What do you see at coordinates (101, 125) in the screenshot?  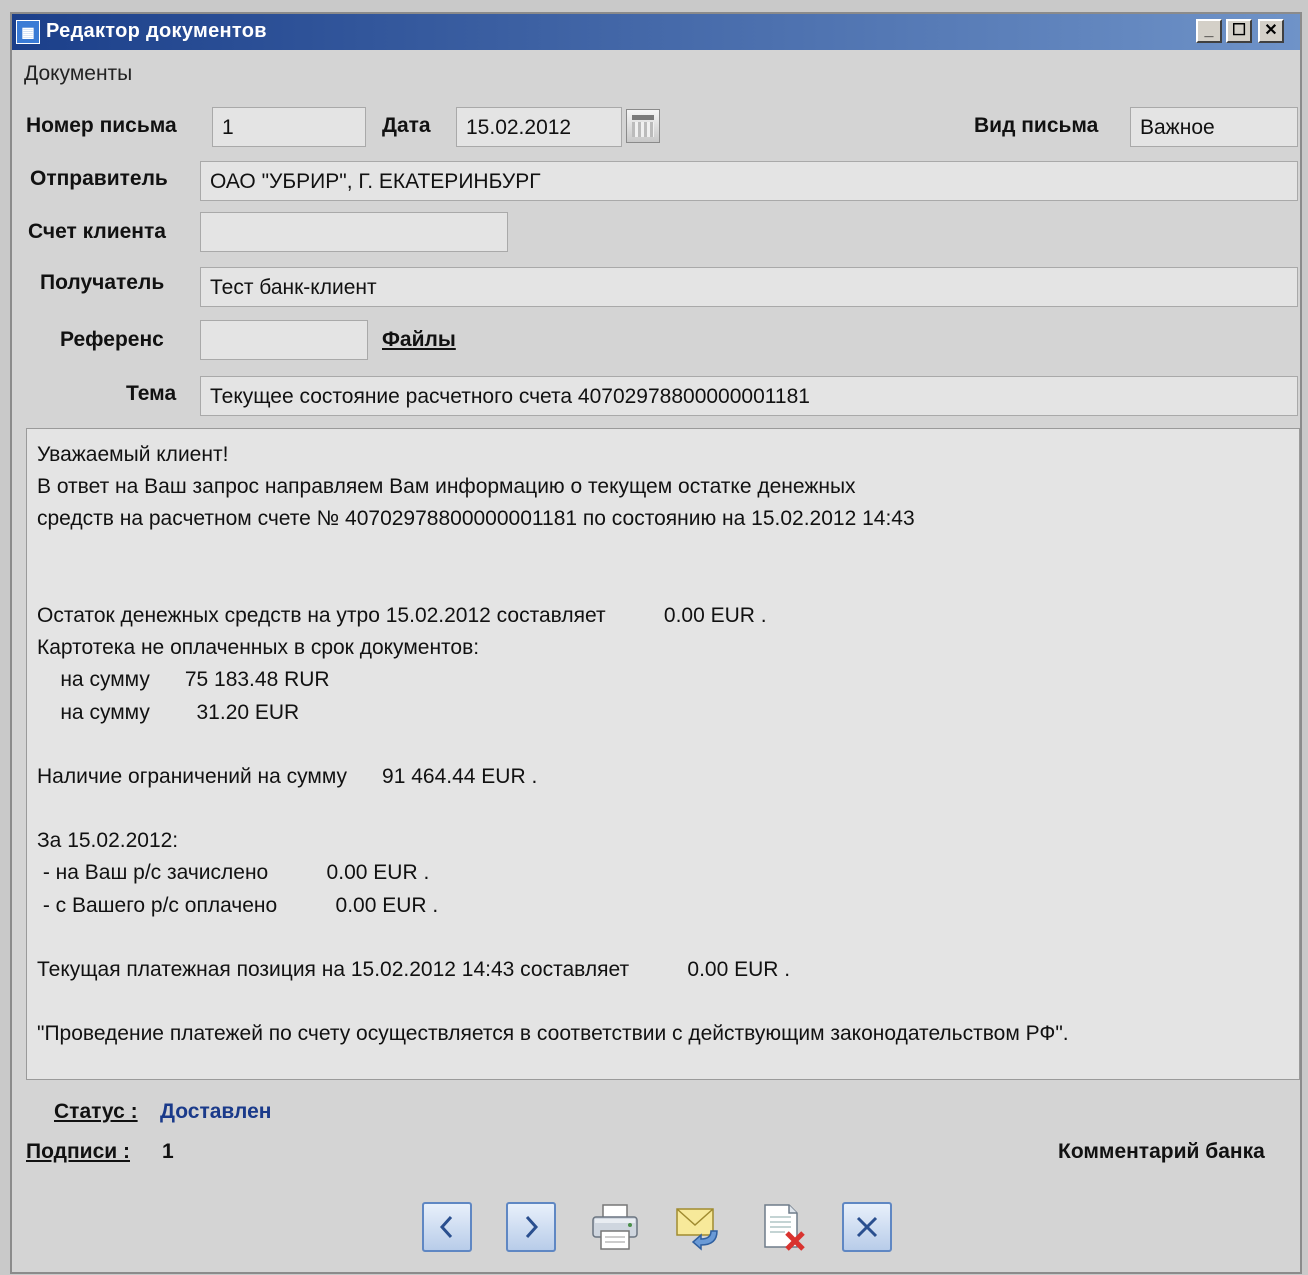 I see `letter-number-label: Номер письма` at bounding box center [101, 125].